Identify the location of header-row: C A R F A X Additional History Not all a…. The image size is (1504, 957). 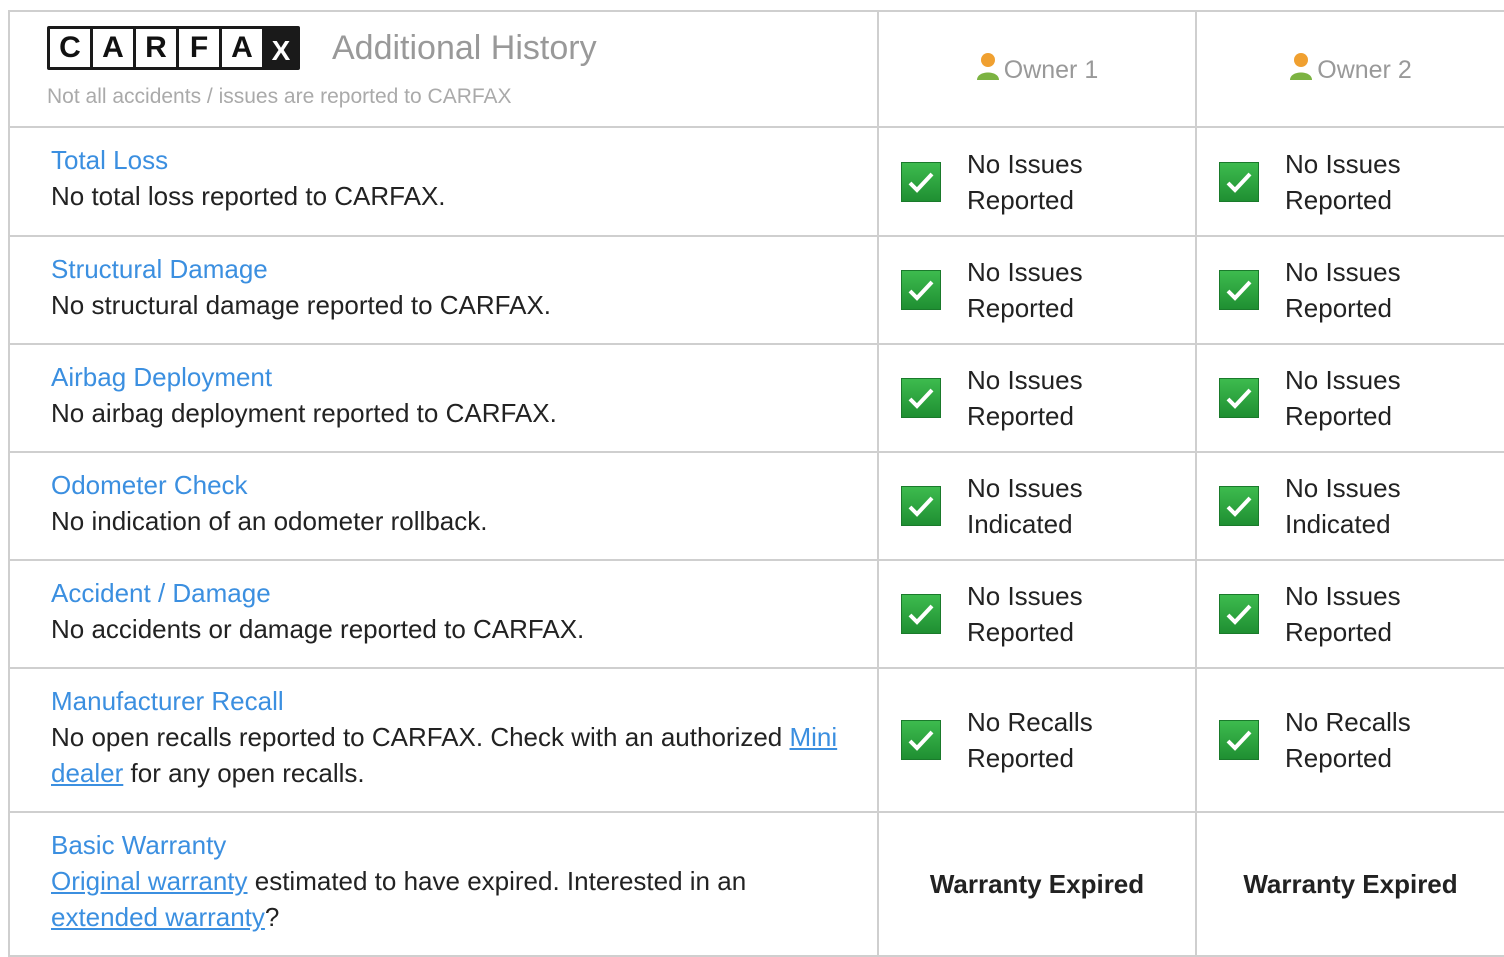
(756, 69).